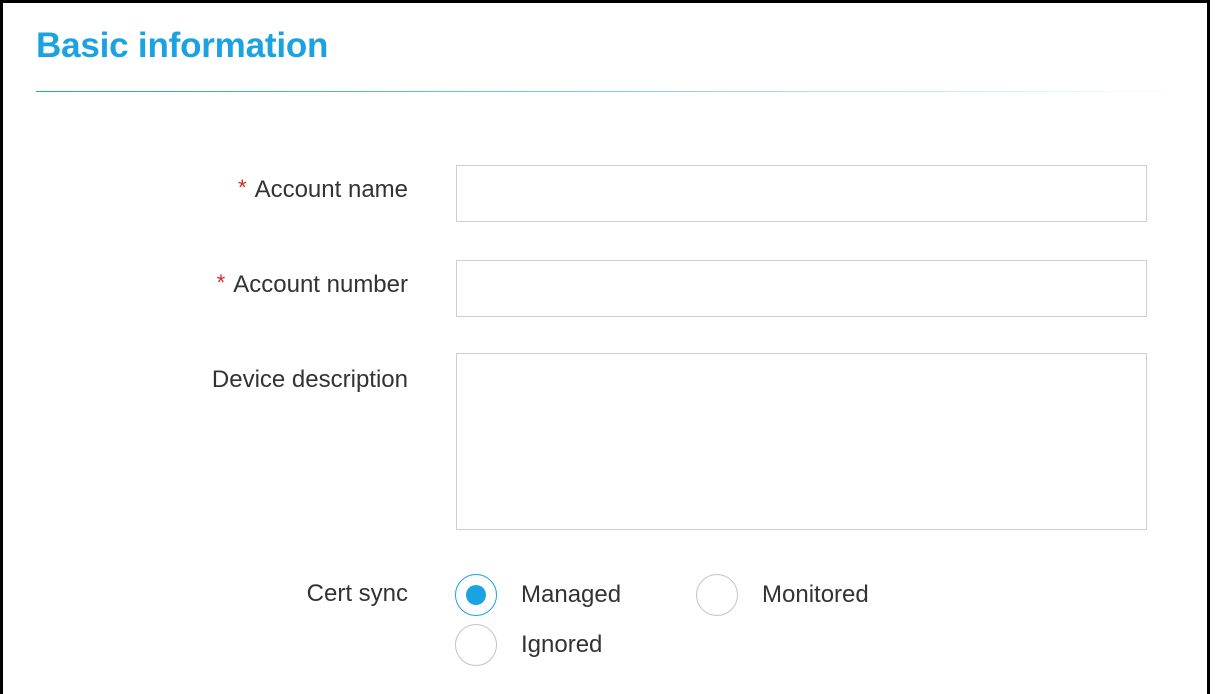 The height and width of the screenshot is (694, 1216). What do you see at coordinates (182, 45) in the screenshot?
I see `section-title: Basic information` at bounding box center [182, 45].